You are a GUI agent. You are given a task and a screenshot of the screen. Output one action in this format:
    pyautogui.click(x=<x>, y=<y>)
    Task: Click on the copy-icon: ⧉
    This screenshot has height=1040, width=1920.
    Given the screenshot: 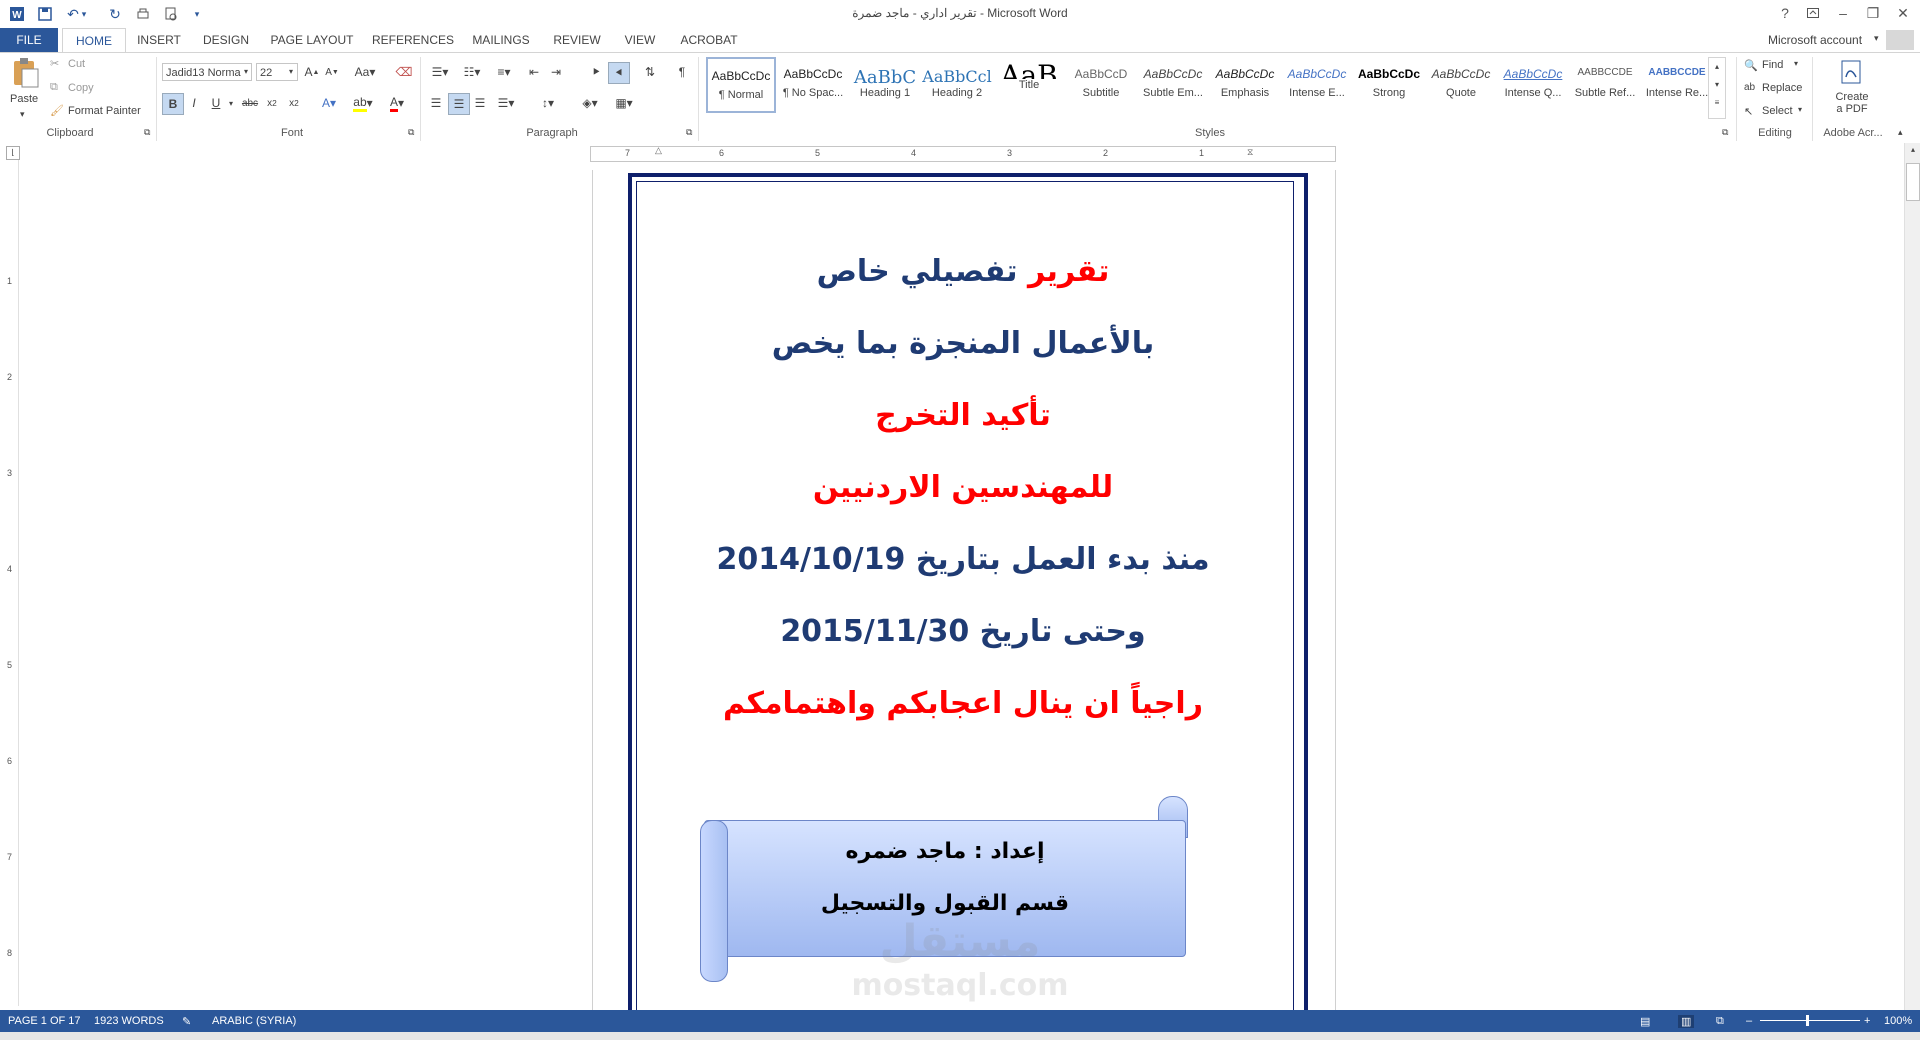 What is the action you would take?
    pyautogui.click(x=54, y=87)
    